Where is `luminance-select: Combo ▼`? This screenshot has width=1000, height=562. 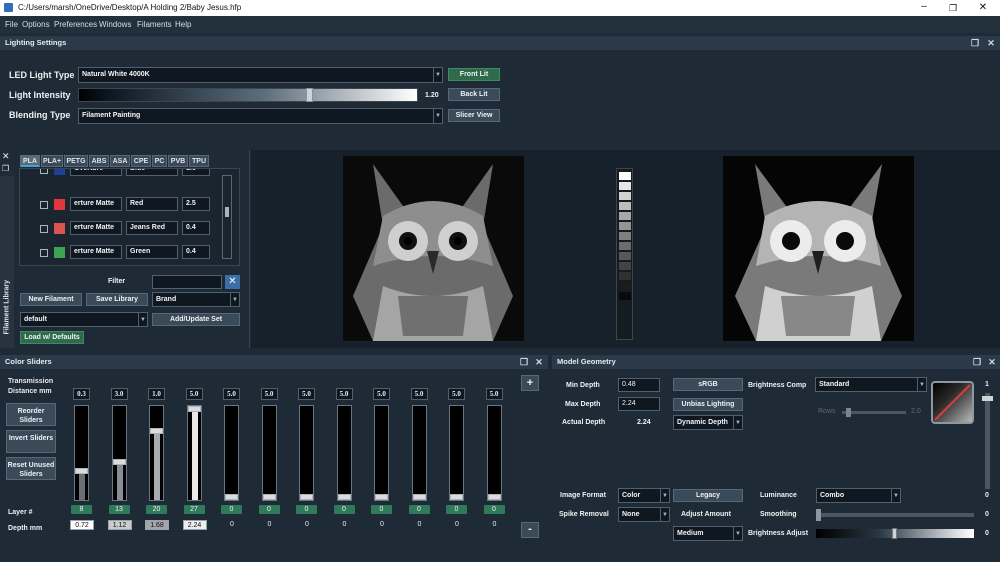 luminance-select: Combo ▼ is located at coordinates (858, 495).